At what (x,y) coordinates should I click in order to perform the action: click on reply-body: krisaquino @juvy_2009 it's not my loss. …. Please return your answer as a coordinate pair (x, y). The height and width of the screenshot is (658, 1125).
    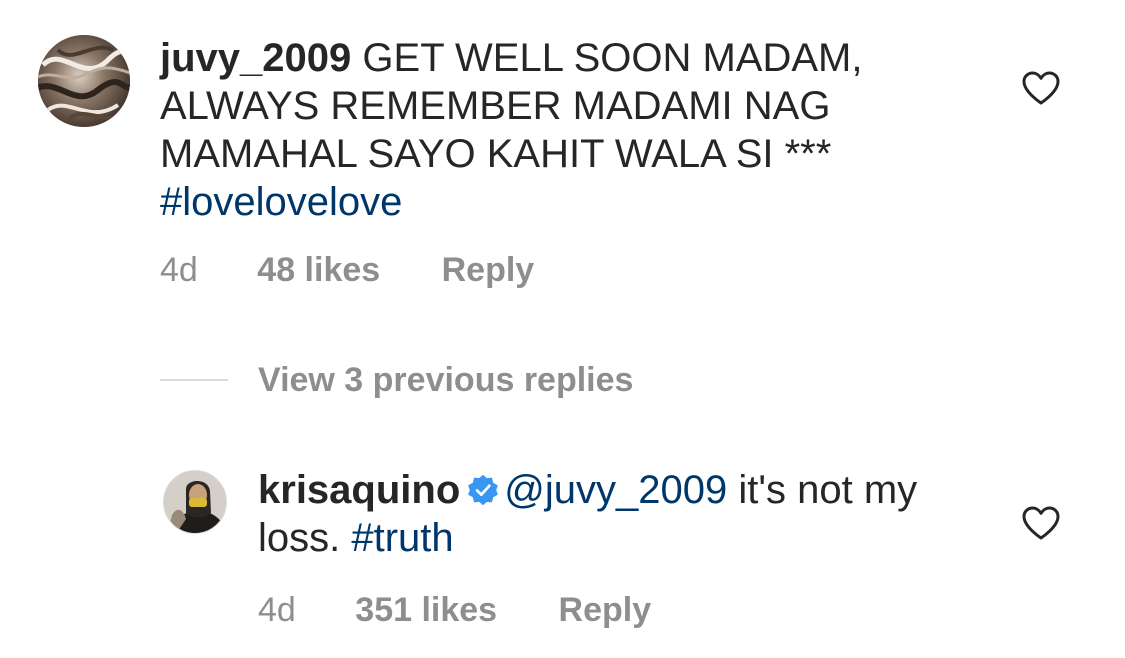
    Looking at the image, I should click on (618, 514).